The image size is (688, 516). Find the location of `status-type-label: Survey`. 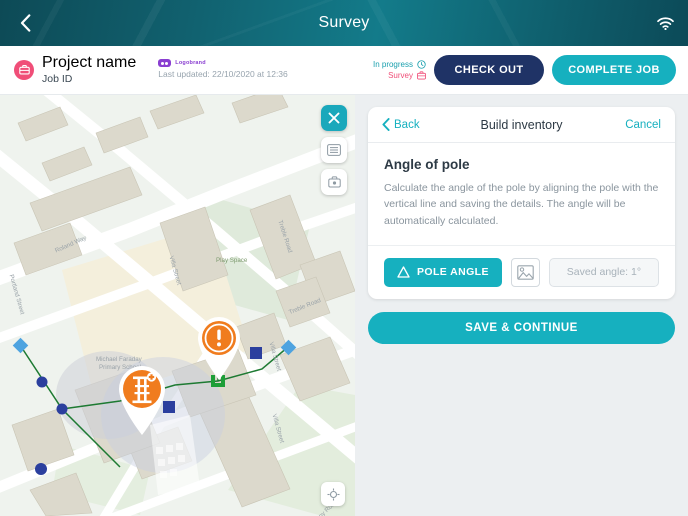

status-type-label: Survey is located at coordinates (400, 75).